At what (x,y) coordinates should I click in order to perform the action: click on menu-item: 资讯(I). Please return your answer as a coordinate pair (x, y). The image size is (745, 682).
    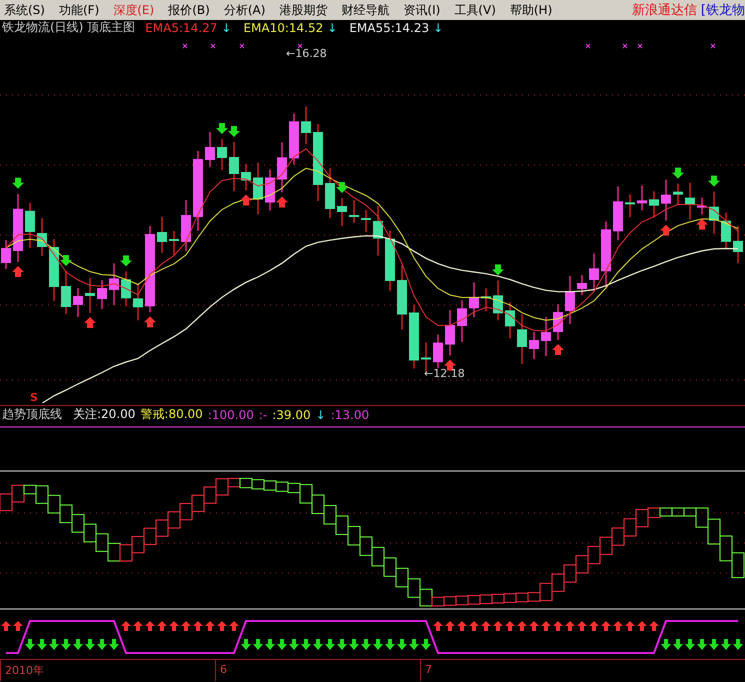
    Looking at the image, I should click on (424, 10).